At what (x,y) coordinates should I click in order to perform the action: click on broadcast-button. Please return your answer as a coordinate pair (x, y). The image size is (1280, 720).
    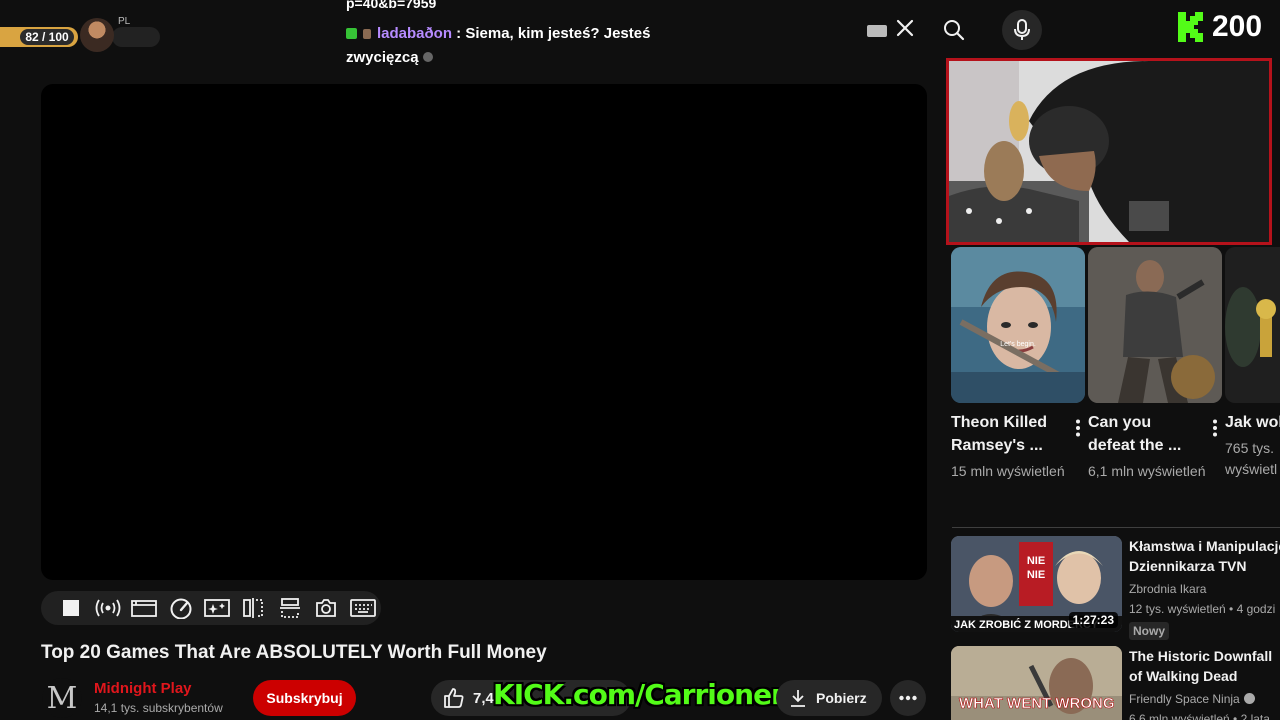
    Looking at the image, I should click on (107, 608).